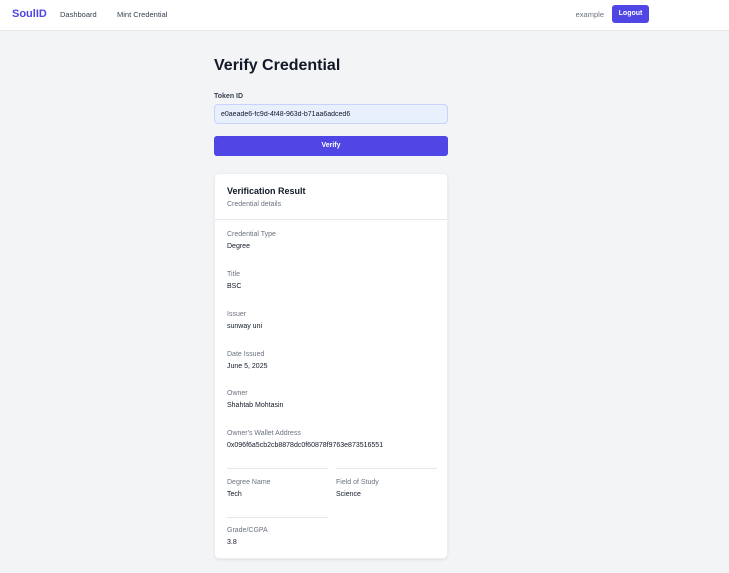  Describe the element at coordinates (237, 393) in the screenshot. I see `field-label: Owner` at that location.